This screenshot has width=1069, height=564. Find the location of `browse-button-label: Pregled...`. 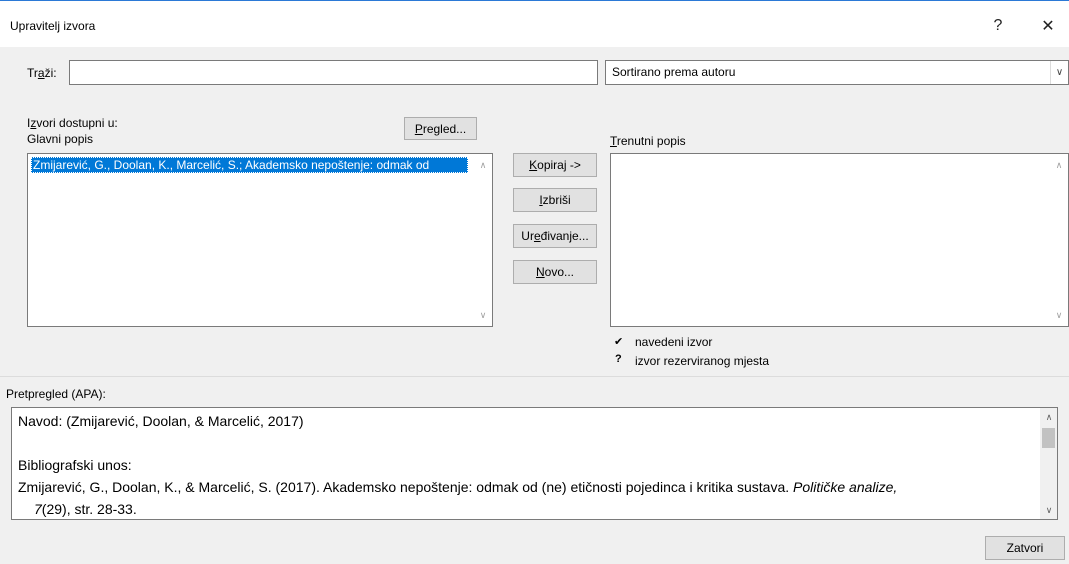

browse-button-label: Pregled... is located at coordinates (440, 128).